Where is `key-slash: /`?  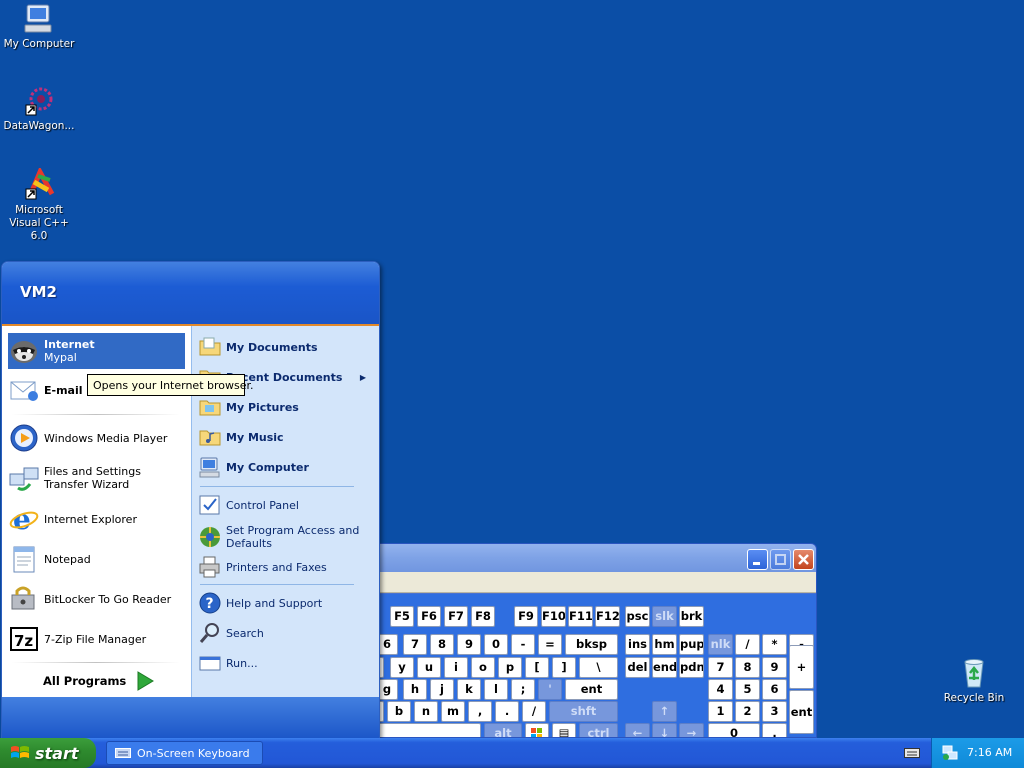 key-slash: / is located at coordinates (534, 711).